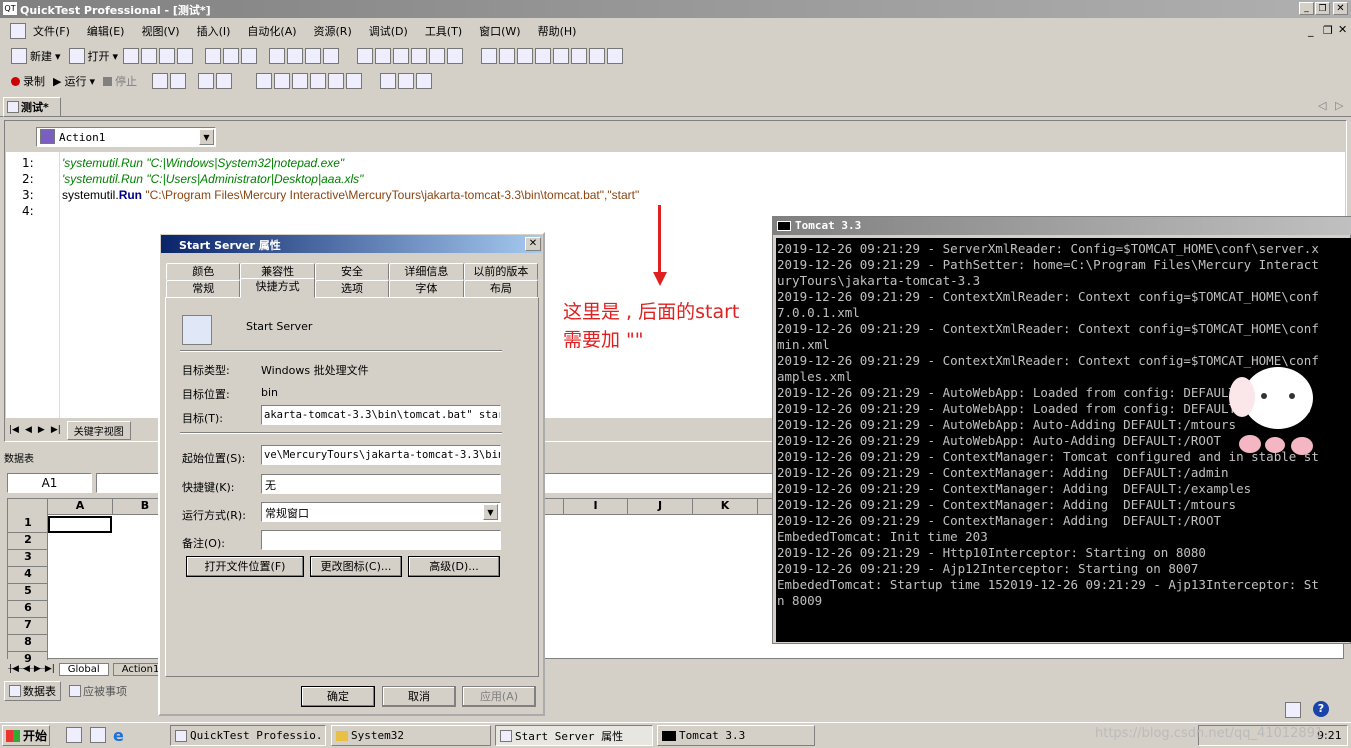  Describe the element at coordinates (80, 507) in the screenshot. I see `column-header: A` at that location.